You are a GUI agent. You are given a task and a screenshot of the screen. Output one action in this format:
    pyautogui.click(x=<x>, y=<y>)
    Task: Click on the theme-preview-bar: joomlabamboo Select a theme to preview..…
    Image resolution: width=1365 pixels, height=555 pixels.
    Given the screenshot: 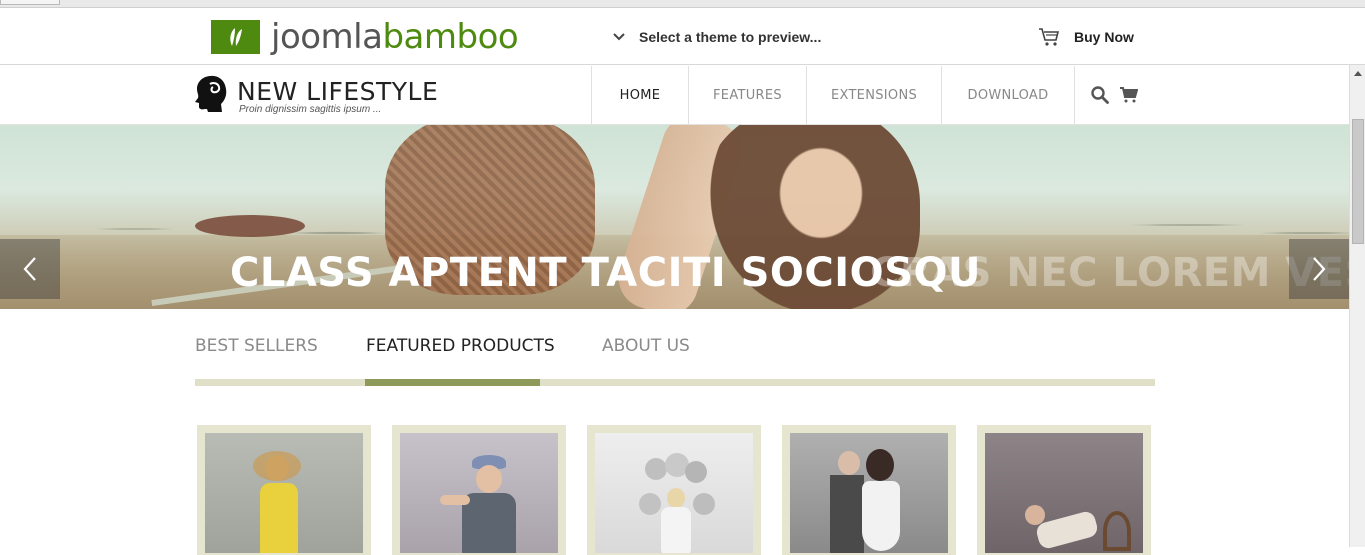 What is the action you would take?
    pyautogui.click(x=682, y=36)
    